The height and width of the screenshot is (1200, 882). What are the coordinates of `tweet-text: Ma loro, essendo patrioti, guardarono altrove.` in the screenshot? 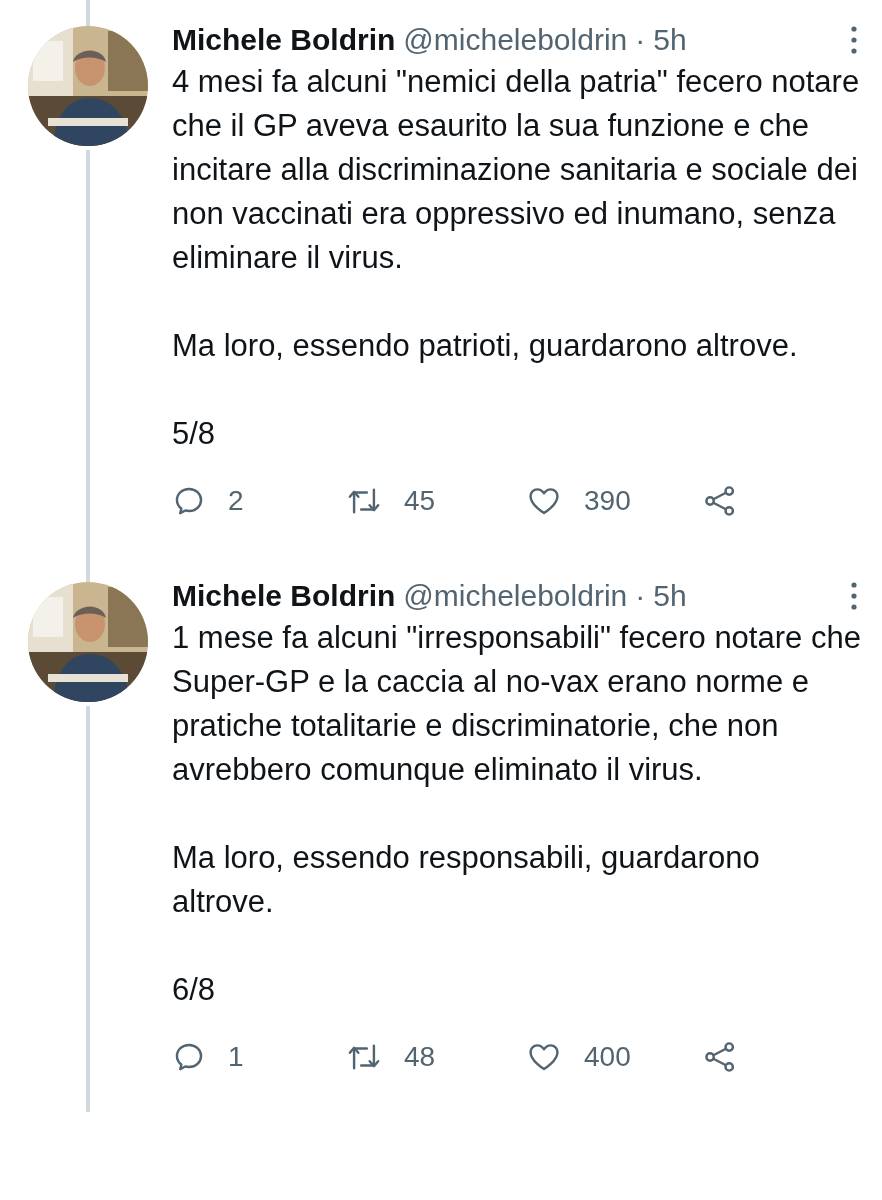 It's located at (485, 346).